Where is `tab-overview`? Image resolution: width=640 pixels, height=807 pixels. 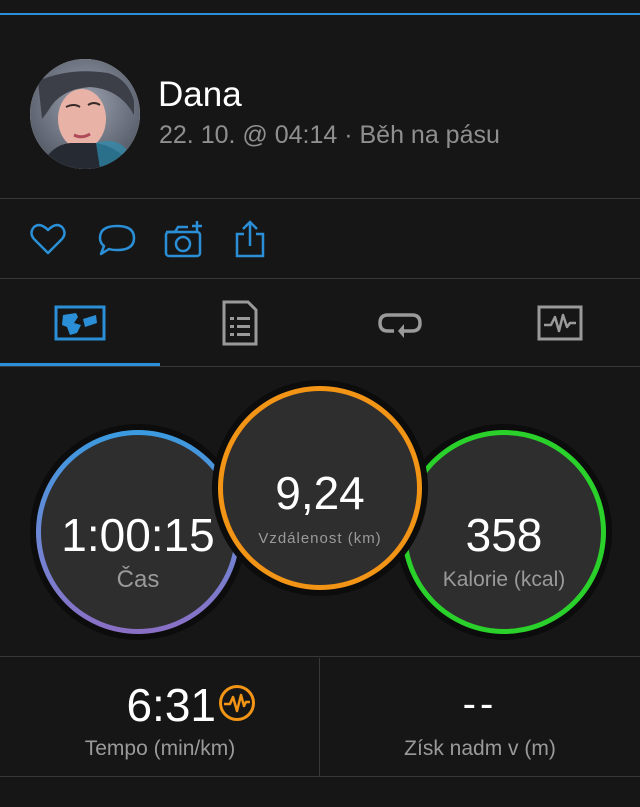 tab-overview is located at coordinates (80, 323).